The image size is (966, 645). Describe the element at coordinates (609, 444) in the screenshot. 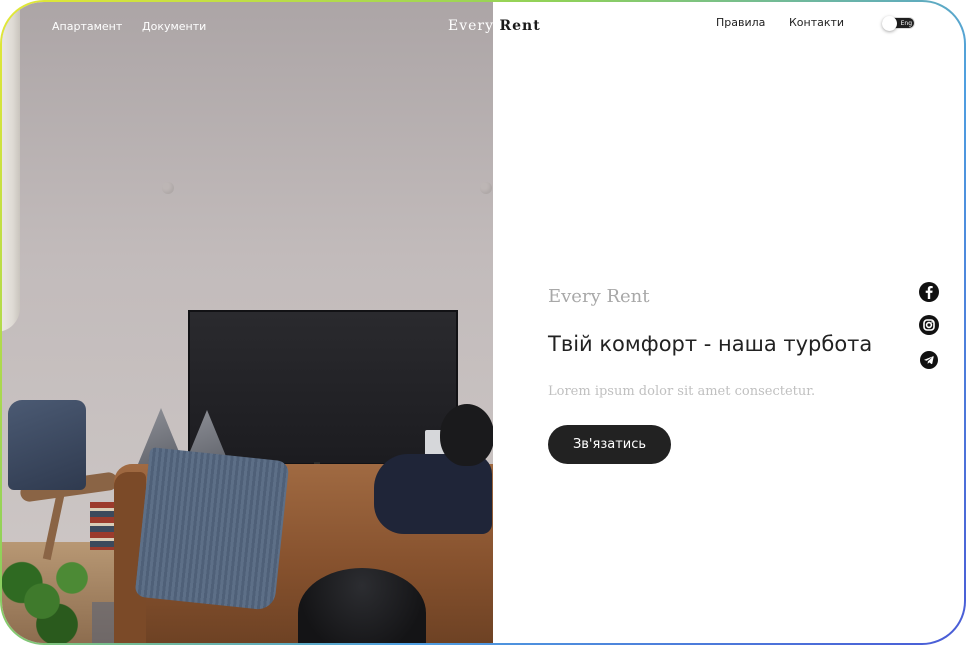

I see `contact-button: Зв'язатись` at that location.